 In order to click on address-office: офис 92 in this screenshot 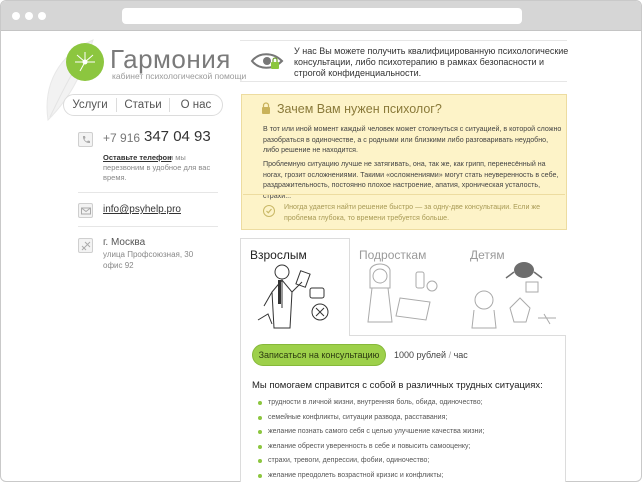, I will do `click(118, 265)`.